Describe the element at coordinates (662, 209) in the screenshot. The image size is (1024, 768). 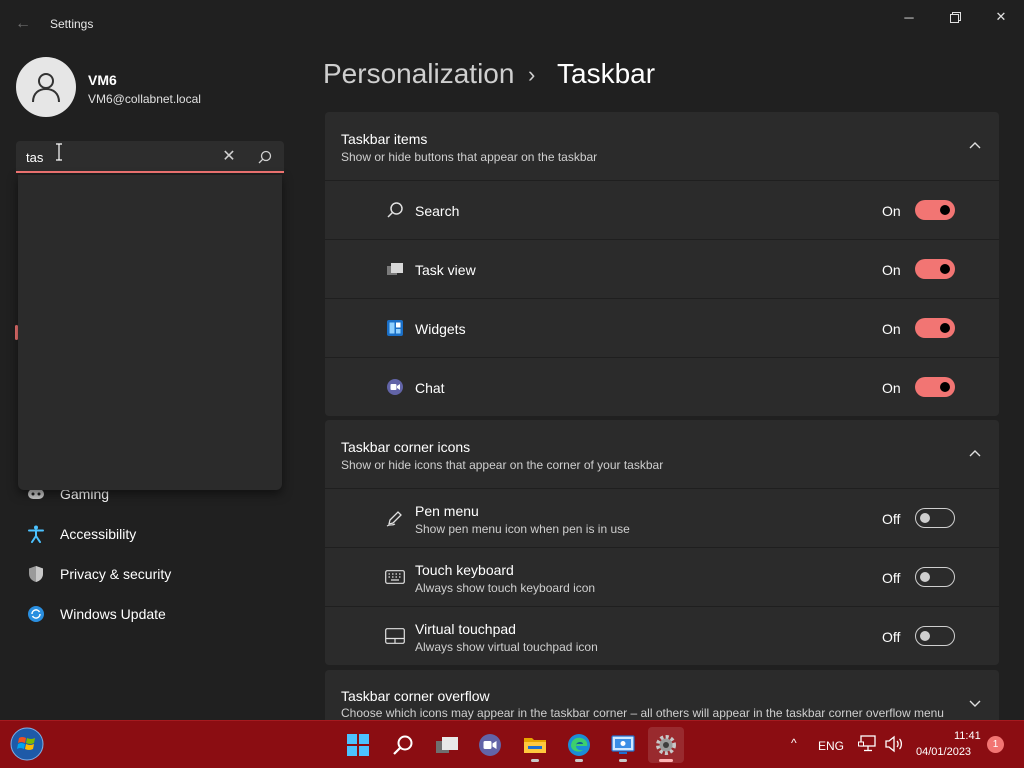
I see `setting-row-search: Search On` at that location.